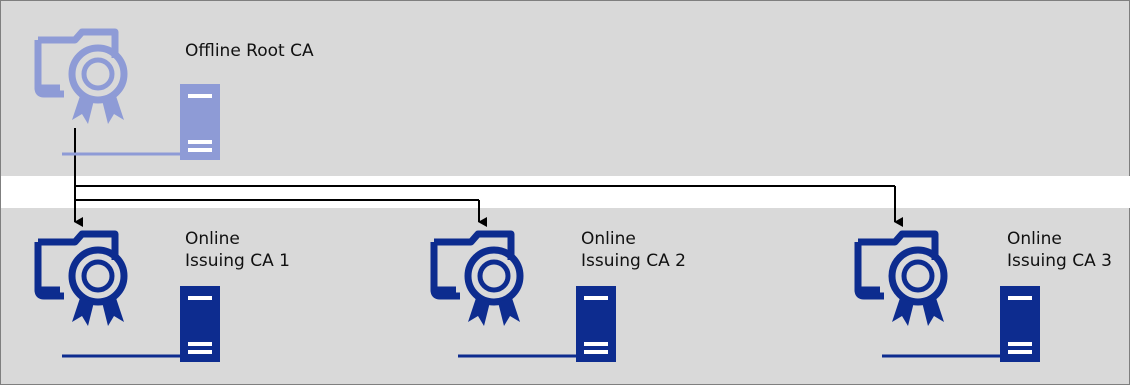 This screenshot has height=385, width=1130. I want to click on issuing-ca-2-line2: Issuing CA 2, so click(633, 261).